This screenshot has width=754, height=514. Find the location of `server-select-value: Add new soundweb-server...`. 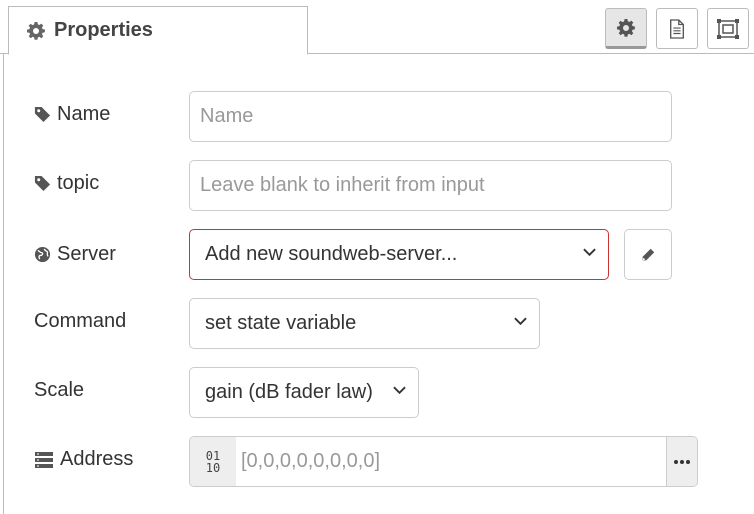

server-select-value: Add new soundweb-server... is located at coordinates (331, 254).